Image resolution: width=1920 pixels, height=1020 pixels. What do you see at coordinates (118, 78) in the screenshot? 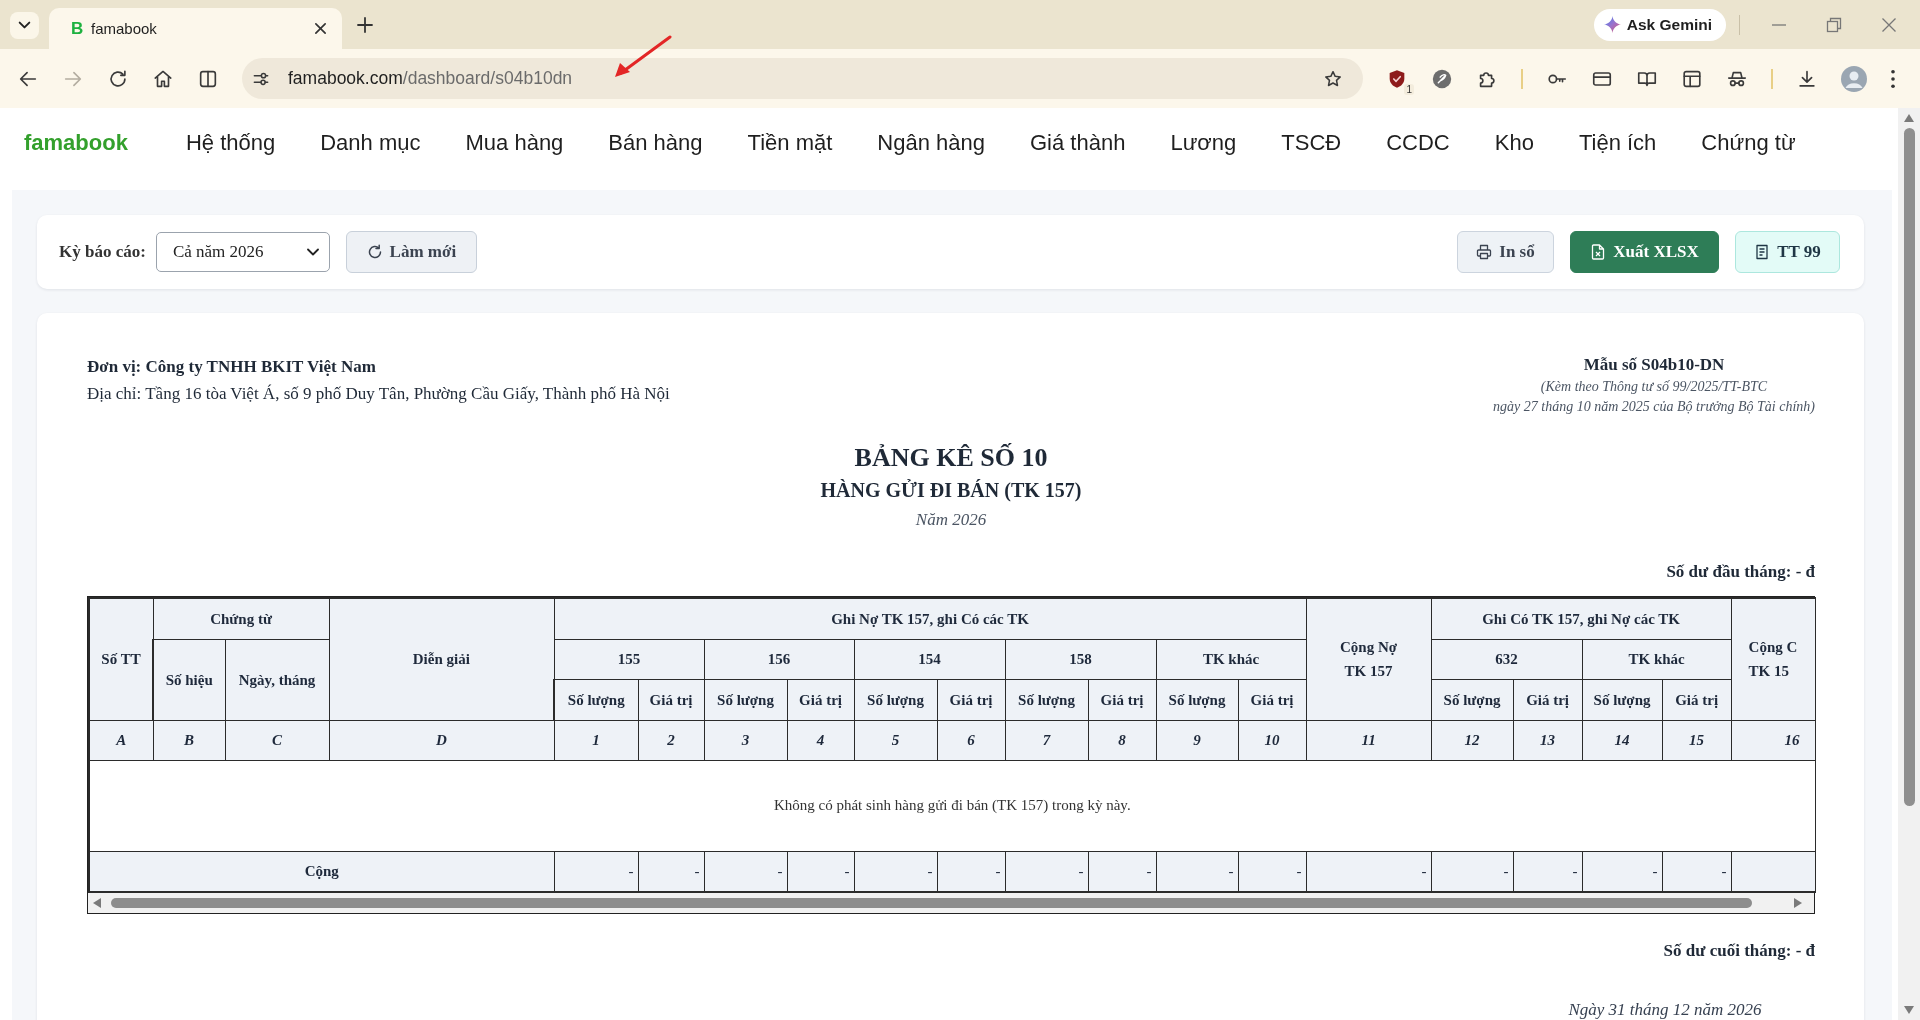
I see `reload-icon` at bounding box center [118, 78].